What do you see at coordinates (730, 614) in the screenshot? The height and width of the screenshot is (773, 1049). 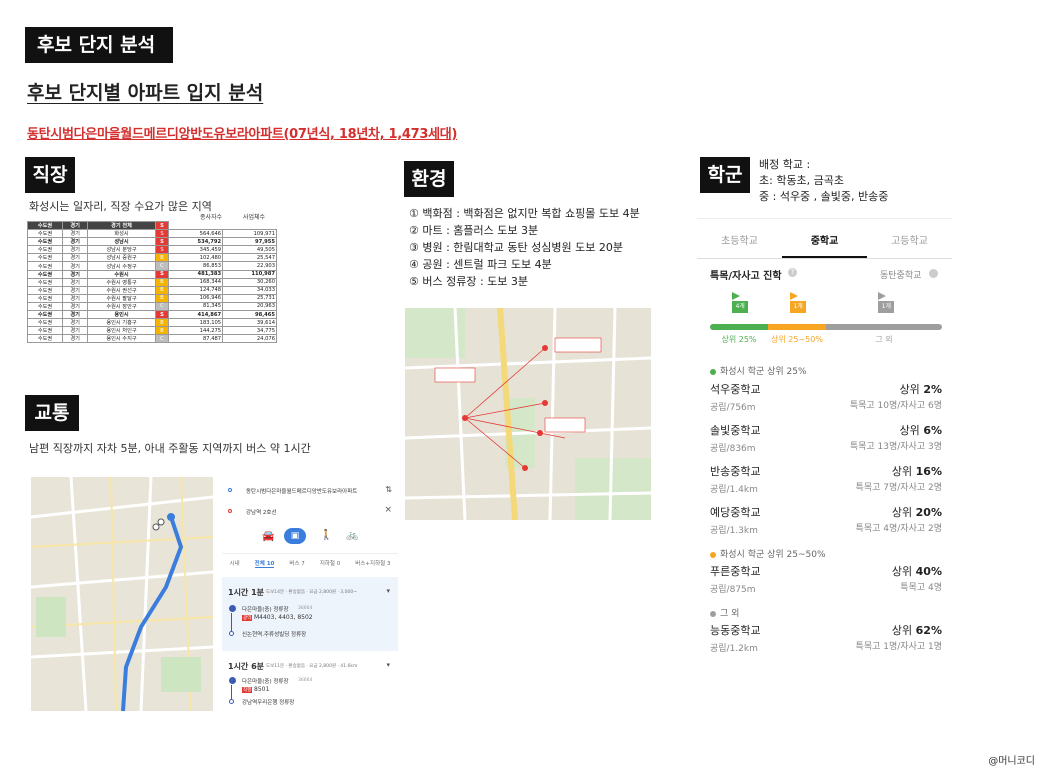 I see `group-text: 그 외` at bounding box center [730, 614].